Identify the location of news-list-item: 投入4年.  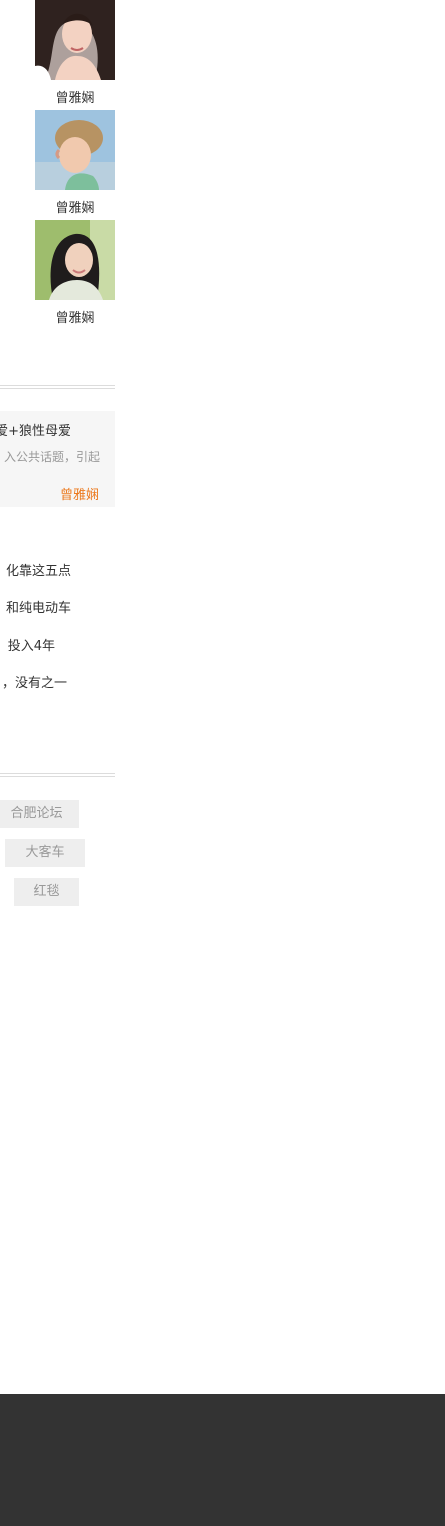
(31, 644).